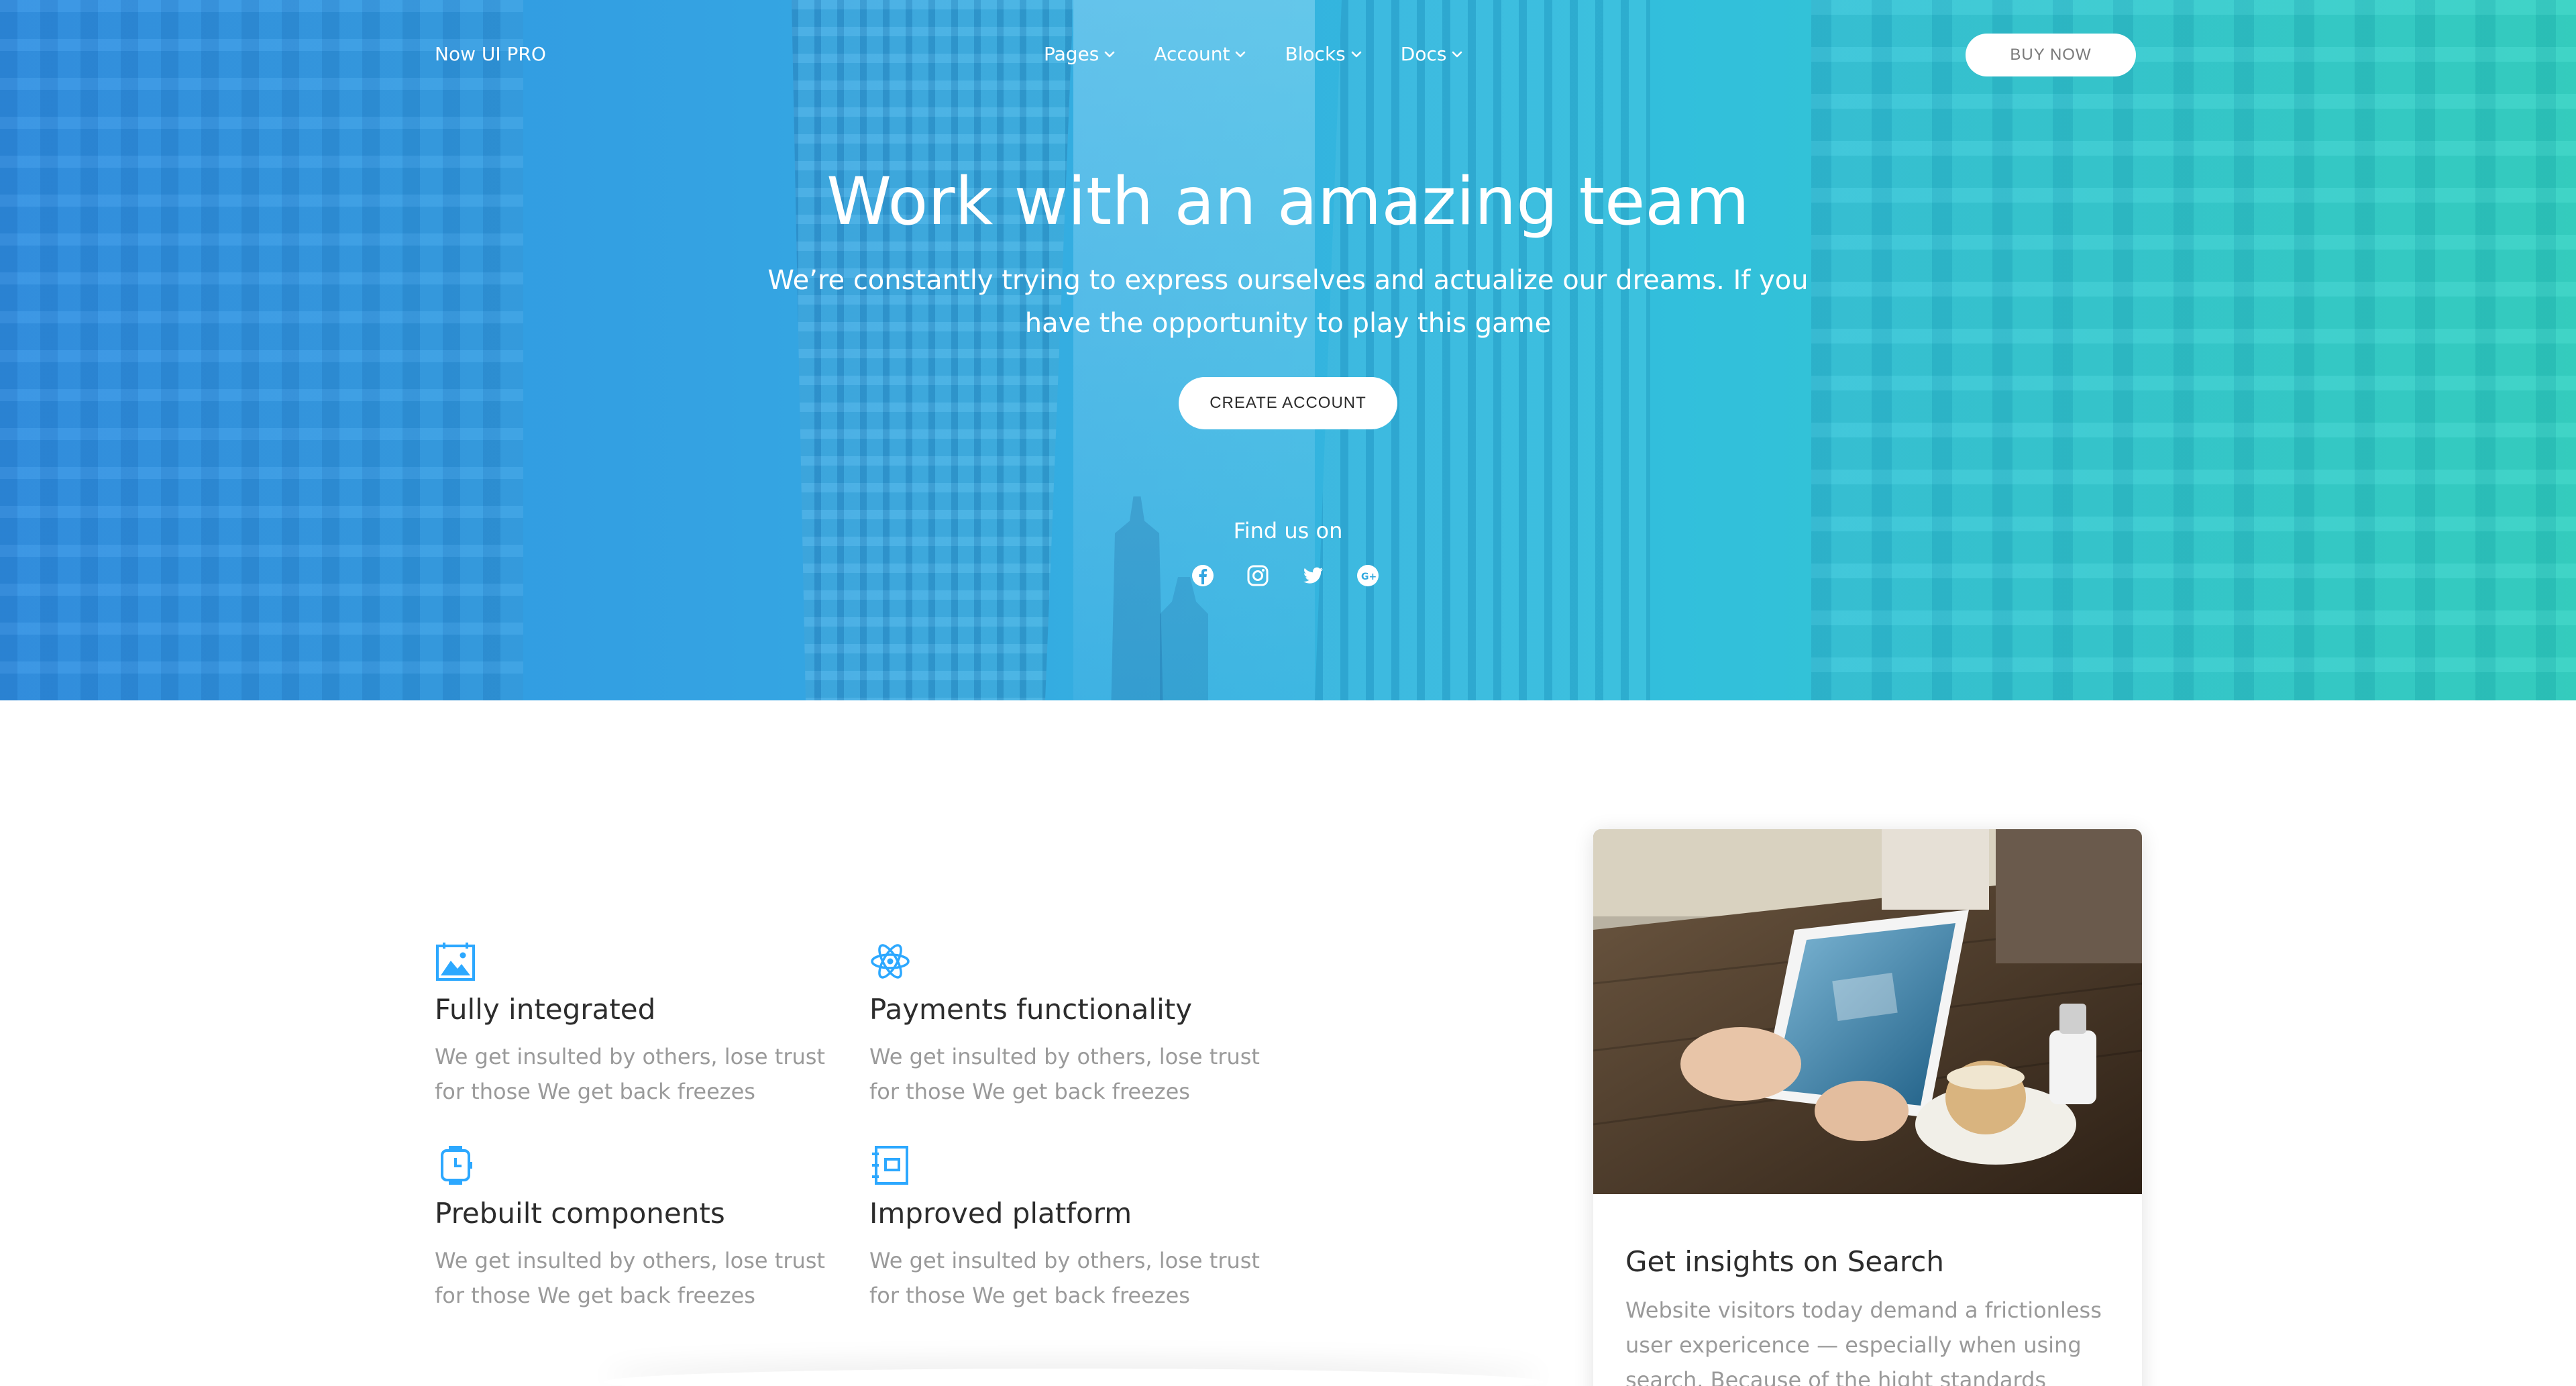 The width and height of the screenshot is (2576, 1386). I want to click on svg-text: G+, so click(1369, 577).